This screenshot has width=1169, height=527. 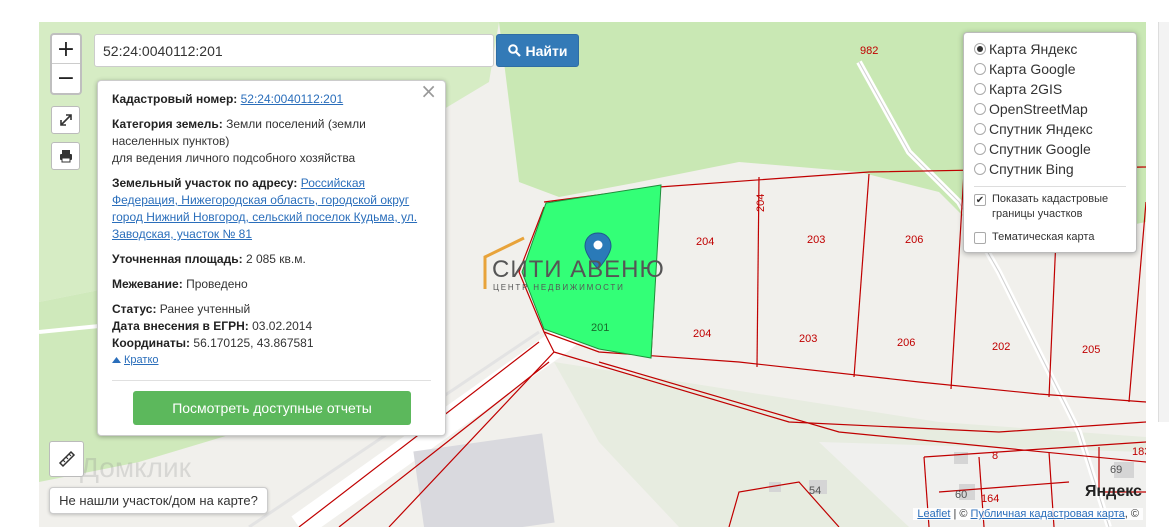 I want to click on layer-option: Карта Яндекс, so click(x=1050, y=49).